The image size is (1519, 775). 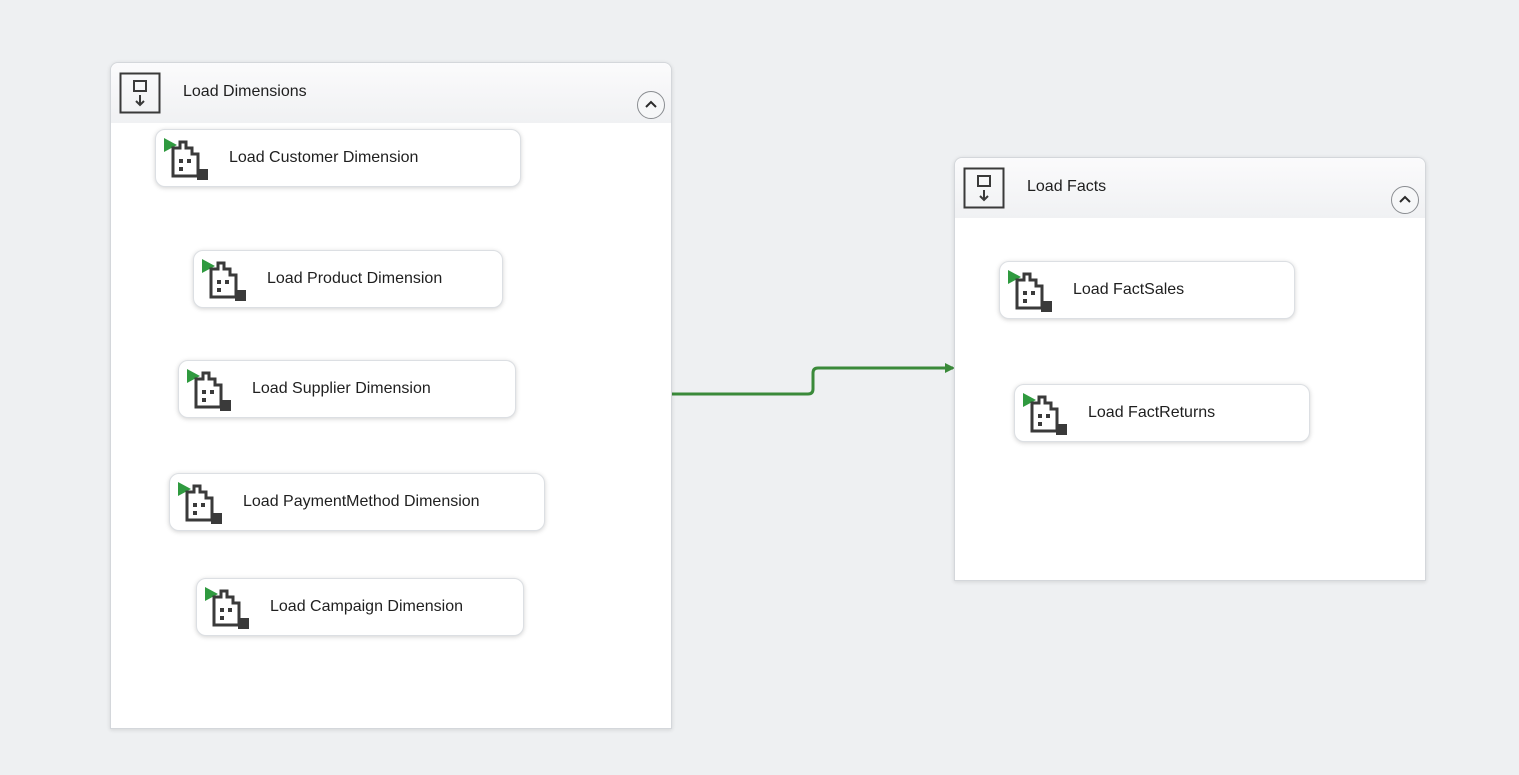 I want to click on precedence-arrow-dimensions-to-facts, so click(x=813, y=379).